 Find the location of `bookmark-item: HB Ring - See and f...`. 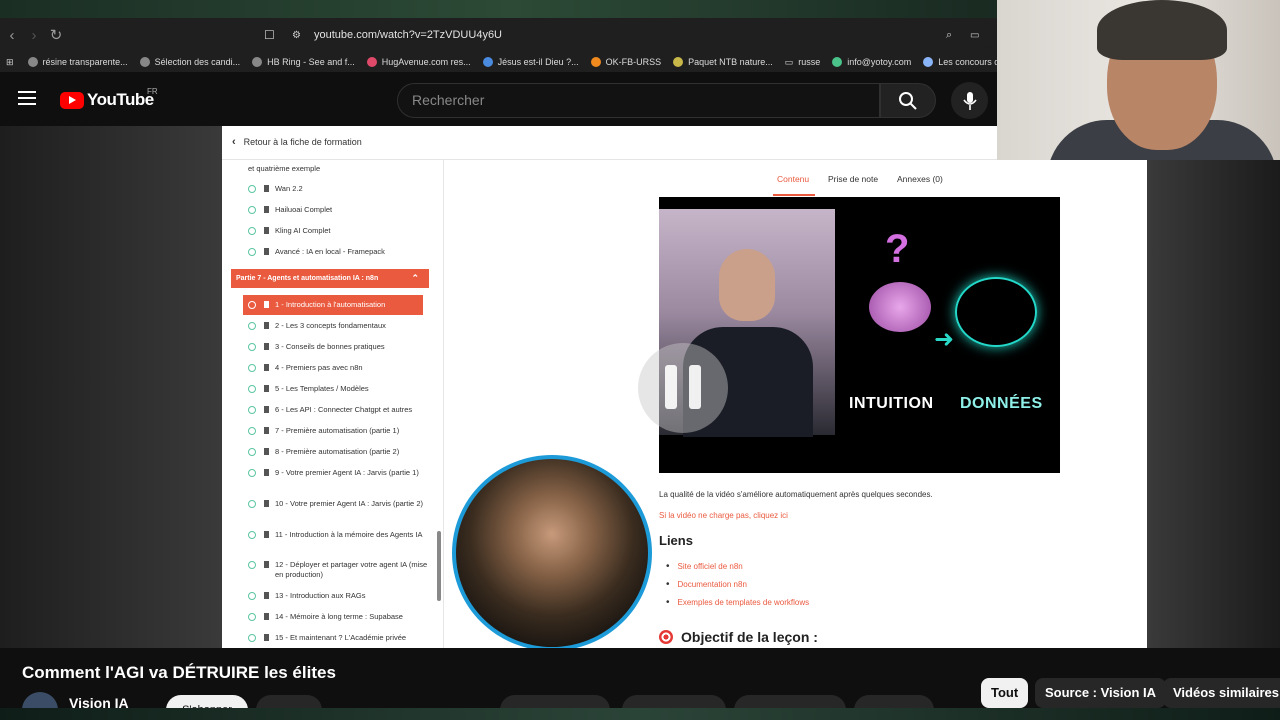

bookmark-item: HB Ring - See and f... is located at coordinates (303, 62).